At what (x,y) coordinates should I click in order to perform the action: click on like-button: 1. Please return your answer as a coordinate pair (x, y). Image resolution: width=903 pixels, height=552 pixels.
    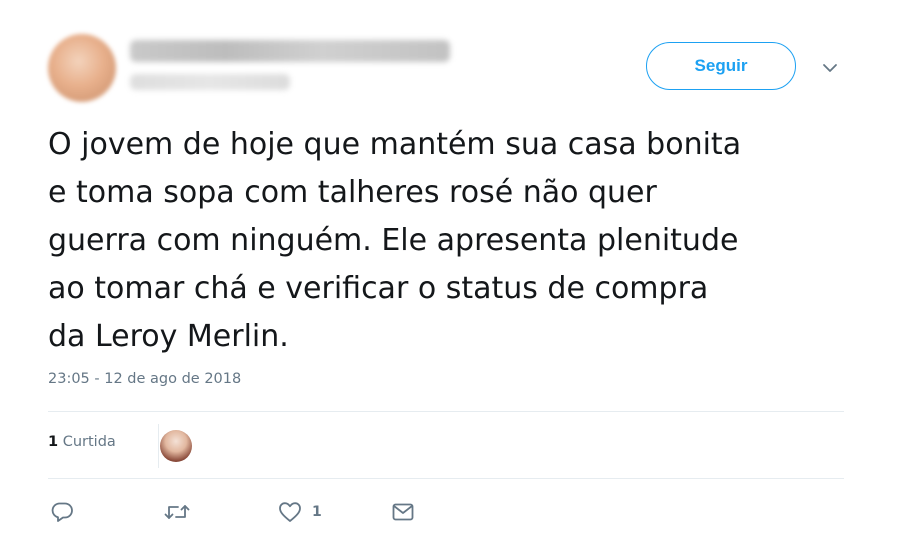
    Looking at the image, I should click on (300, 512).